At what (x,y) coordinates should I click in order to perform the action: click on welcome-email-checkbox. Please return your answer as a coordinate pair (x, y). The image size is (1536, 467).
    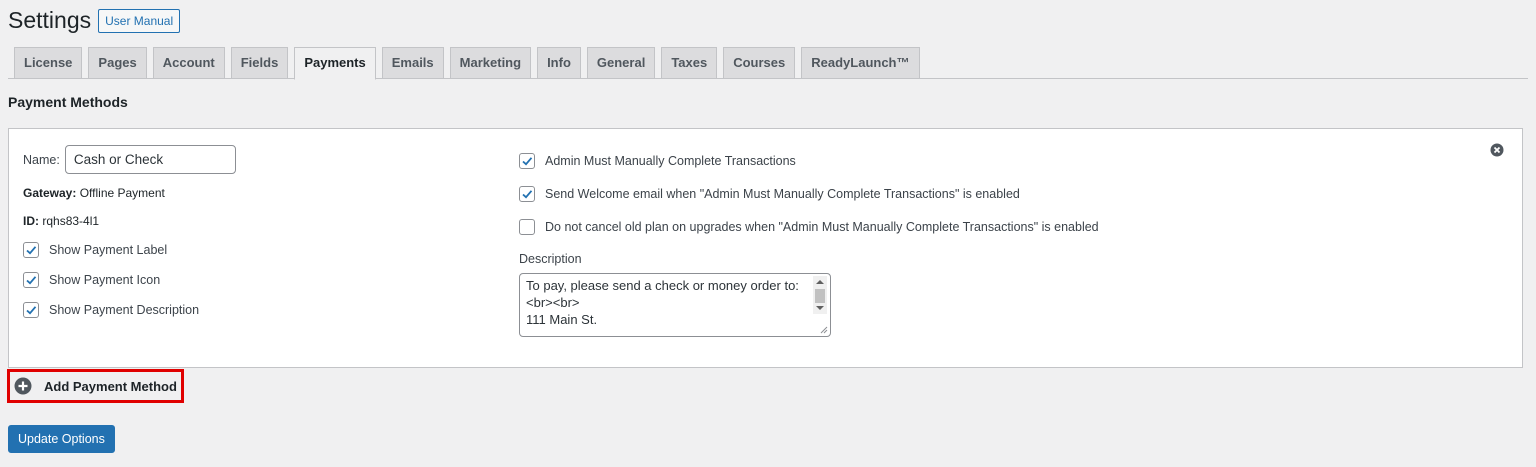
    Looking at the image, I should click on (527, 194).